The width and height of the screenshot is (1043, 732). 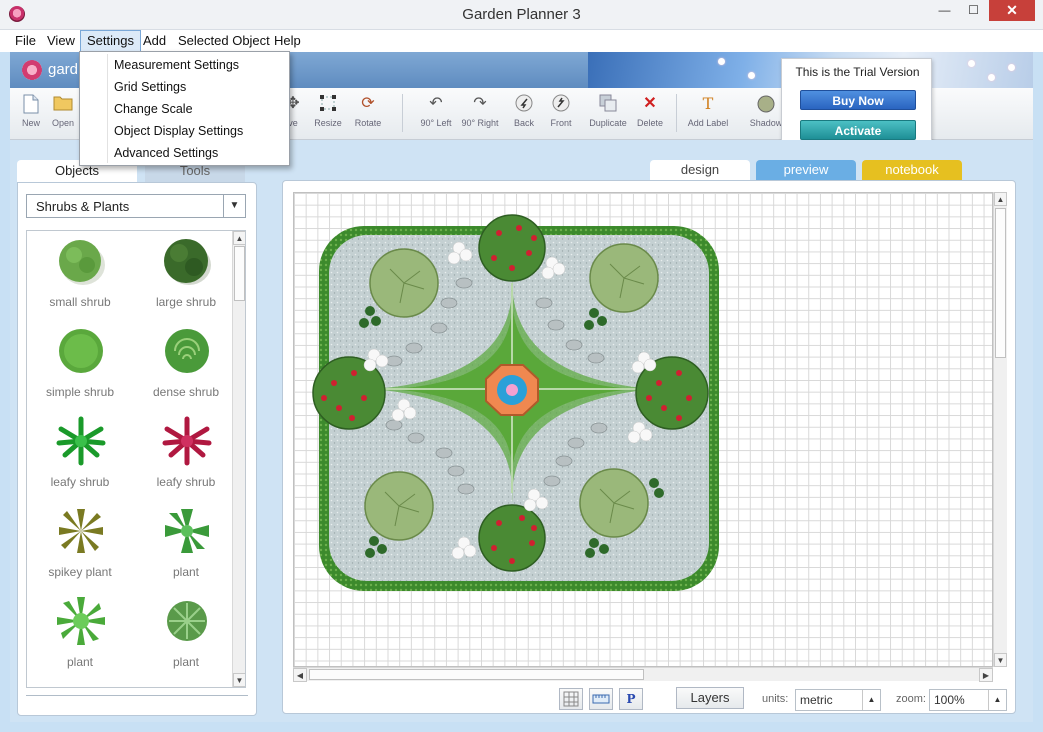 What do you see at coordinates (176, 65) in the screenshot?
I see `menu-item-measurement-settings: Measurement Settings` at bounding box center [176, 65].